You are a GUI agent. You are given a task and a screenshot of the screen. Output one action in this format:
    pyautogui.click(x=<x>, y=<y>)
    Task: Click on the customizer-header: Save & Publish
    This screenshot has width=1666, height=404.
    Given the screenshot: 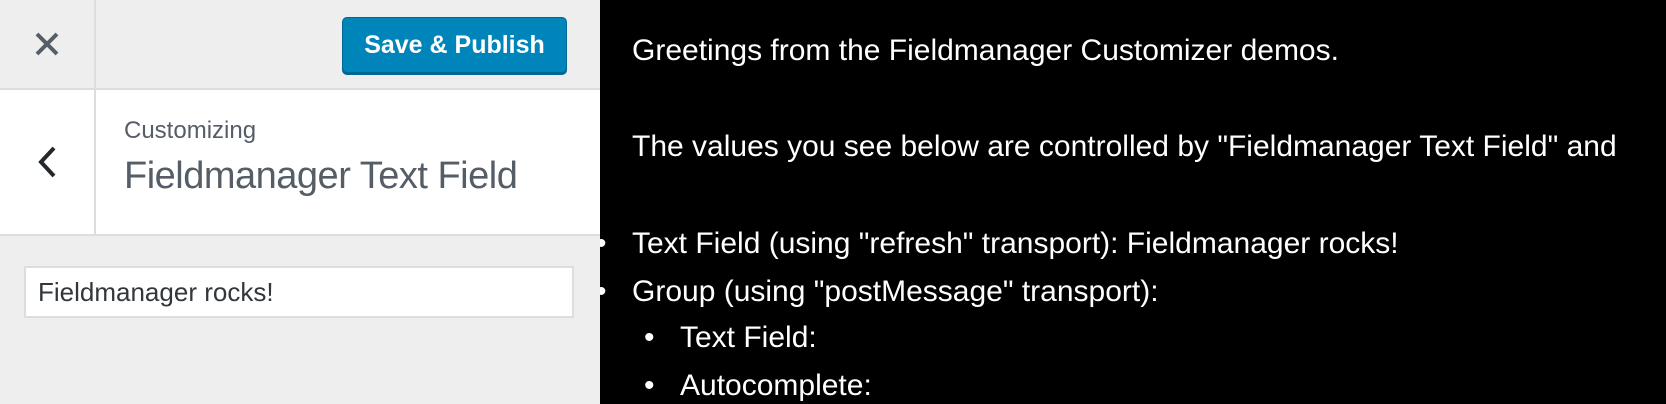 What is the action you would take?
    pyautogui.click(x=300, y=45)
    